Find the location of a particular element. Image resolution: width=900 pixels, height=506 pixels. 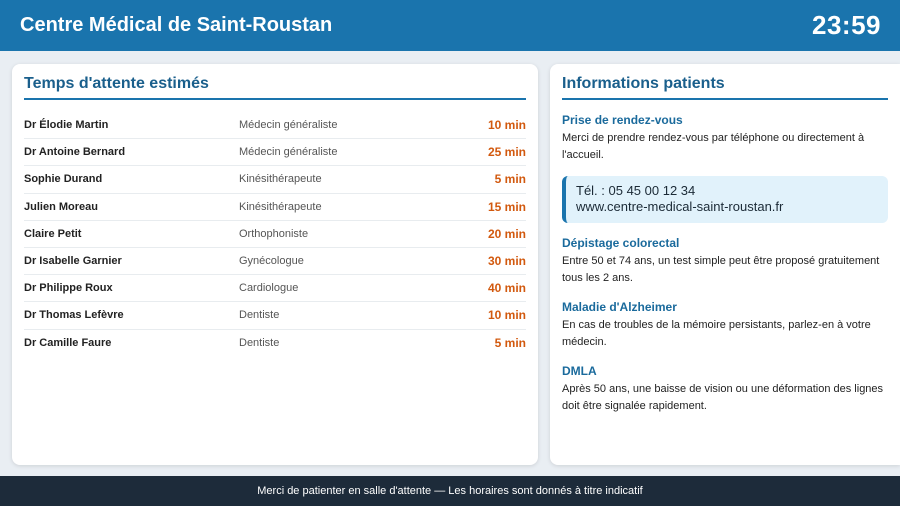

table-row: Dr Camille Faure Dentiste 5 min is located at coordinates (275, 343).